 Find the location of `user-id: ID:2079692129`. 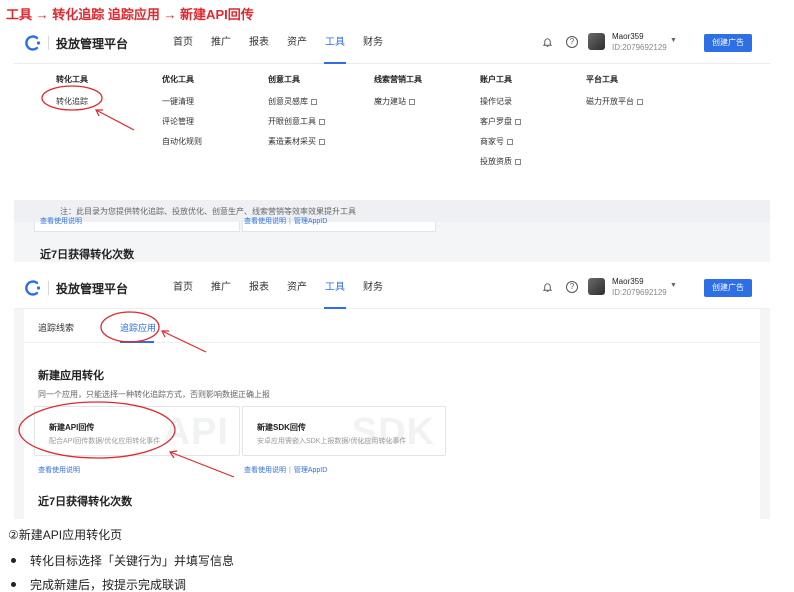

user-id: ID:2079692129 is located at coordinates (639, 292).